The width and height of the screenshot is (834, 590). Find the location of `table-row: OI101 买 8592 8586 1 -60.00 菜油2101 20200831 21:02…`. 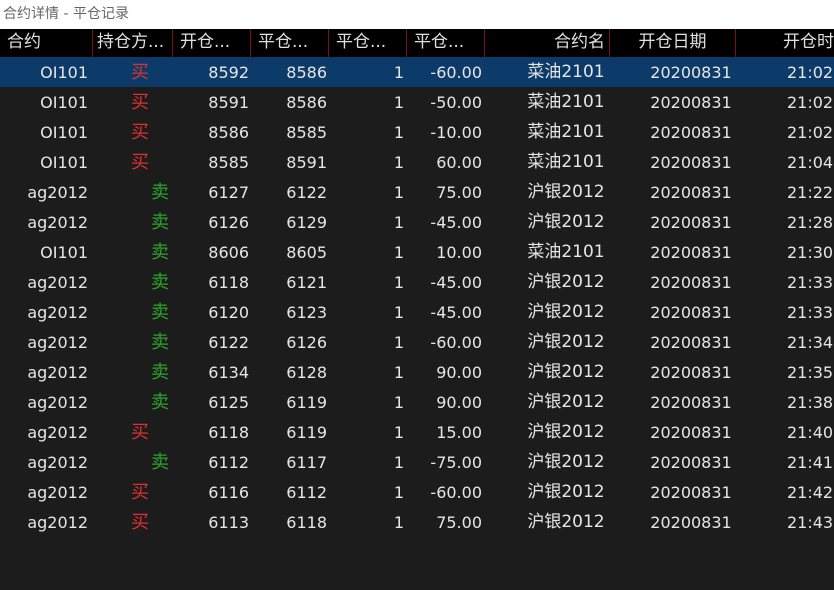

table-row: OI101 买 8592 8586 1 -60.00 菜油2101 20200831 21:02… is located at coordinates (417, 72).